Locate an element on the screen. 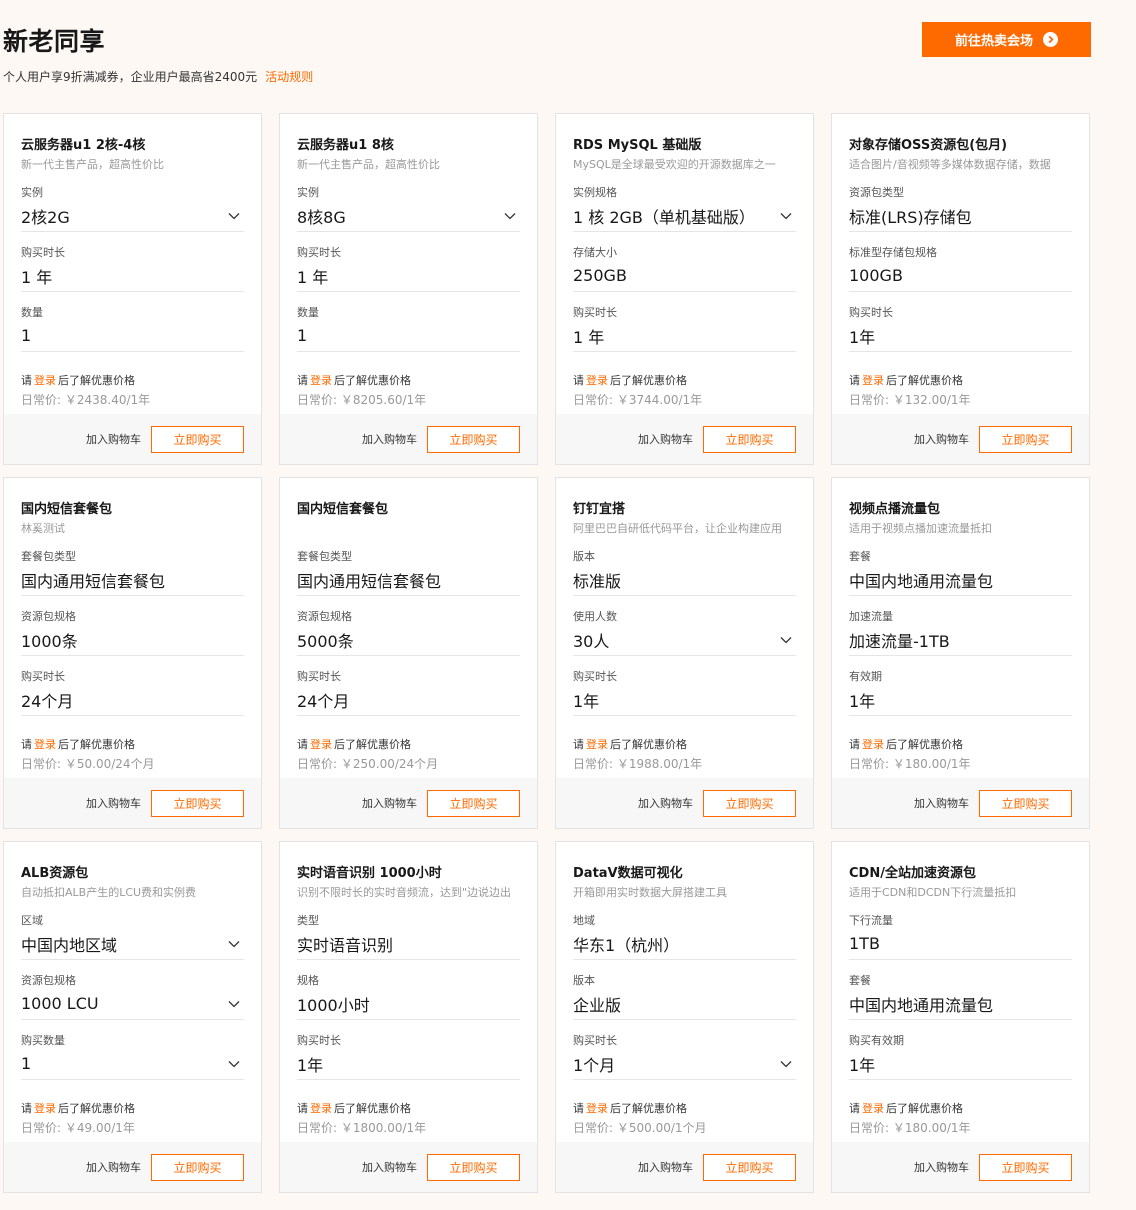 This screenshot has width=1136, height=1210. option-select: 1个月 is located at coordinates (684, 1064).